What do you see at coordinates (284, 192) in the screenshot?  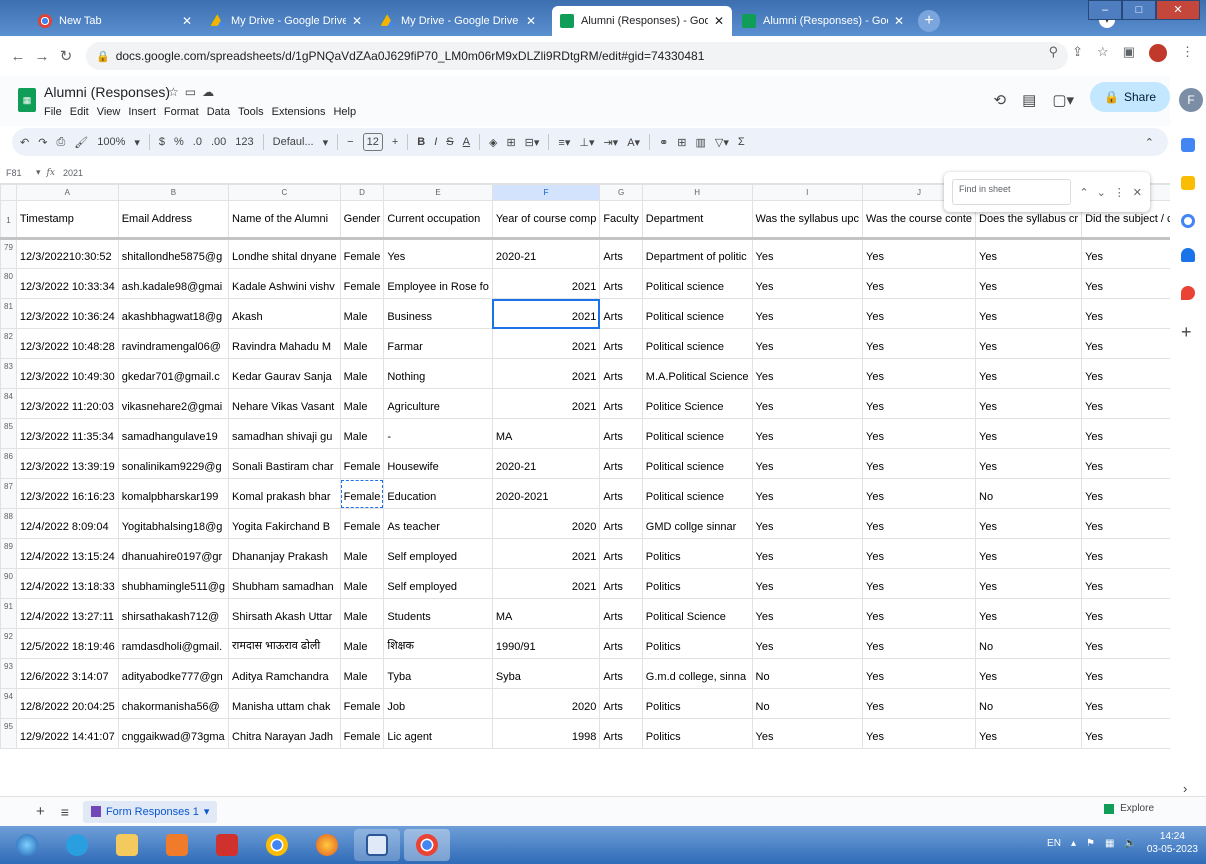 I see `column-header-c: C` at bounding box center [284, 192].